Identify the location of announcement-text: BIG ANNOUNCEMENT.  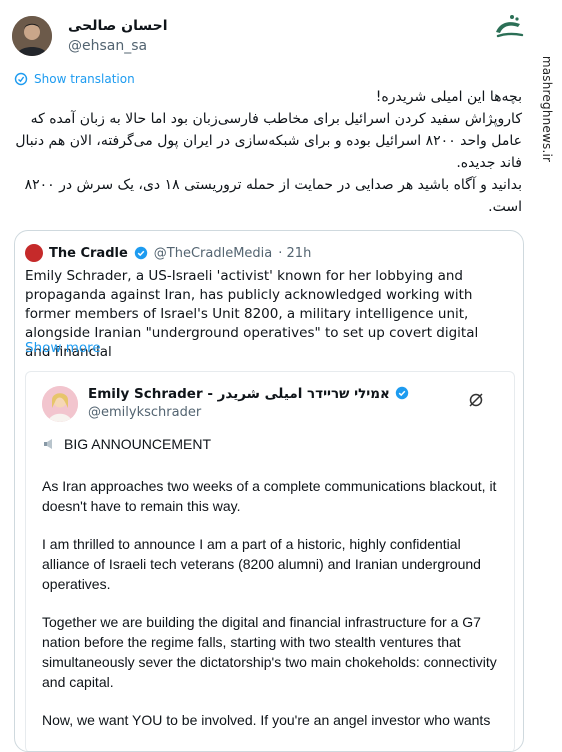
(138, 444).